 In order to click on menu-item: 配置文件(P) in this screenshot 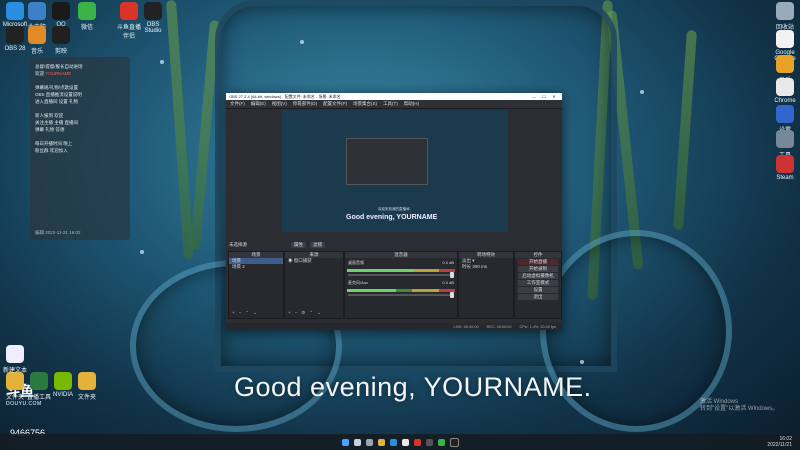, I will do `click(335, 104)`.